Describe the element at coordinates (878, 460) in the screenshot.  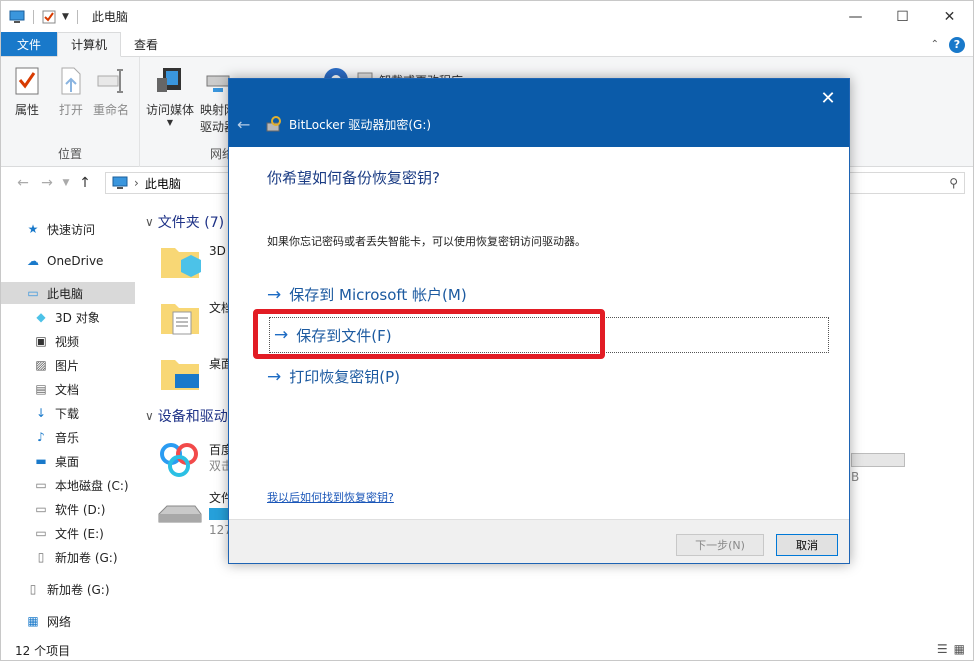
I see `drive-capacity-bar` at that location.